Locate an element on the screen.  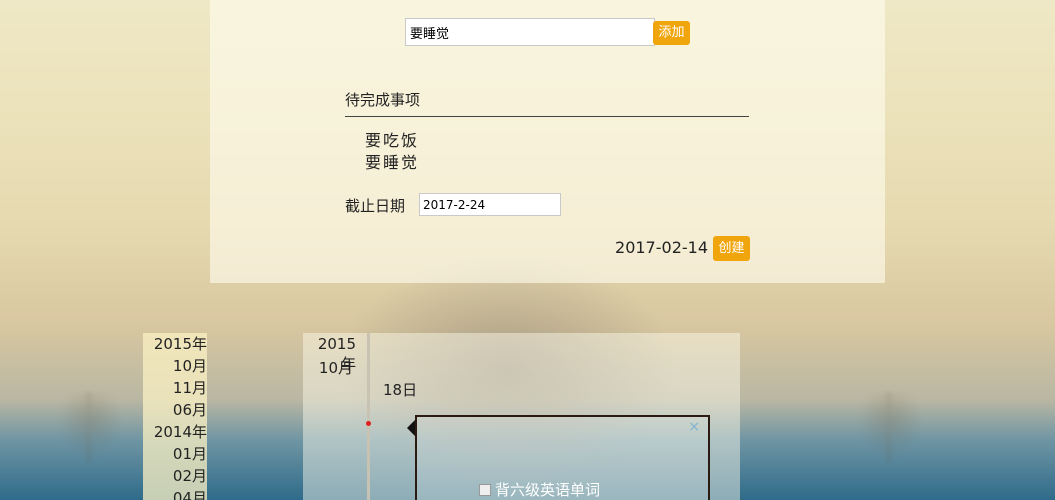
archive-month: 06月 is located at coordinates (175, 410).